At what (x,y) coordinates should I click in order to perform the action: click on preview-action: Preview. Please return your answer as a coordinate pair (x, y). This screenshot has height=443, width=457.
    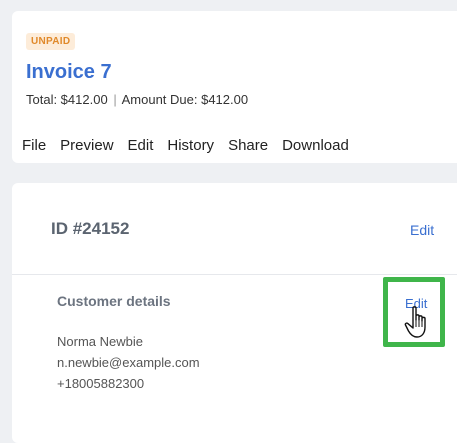
    Looking at the image, I should click on (86, 145).